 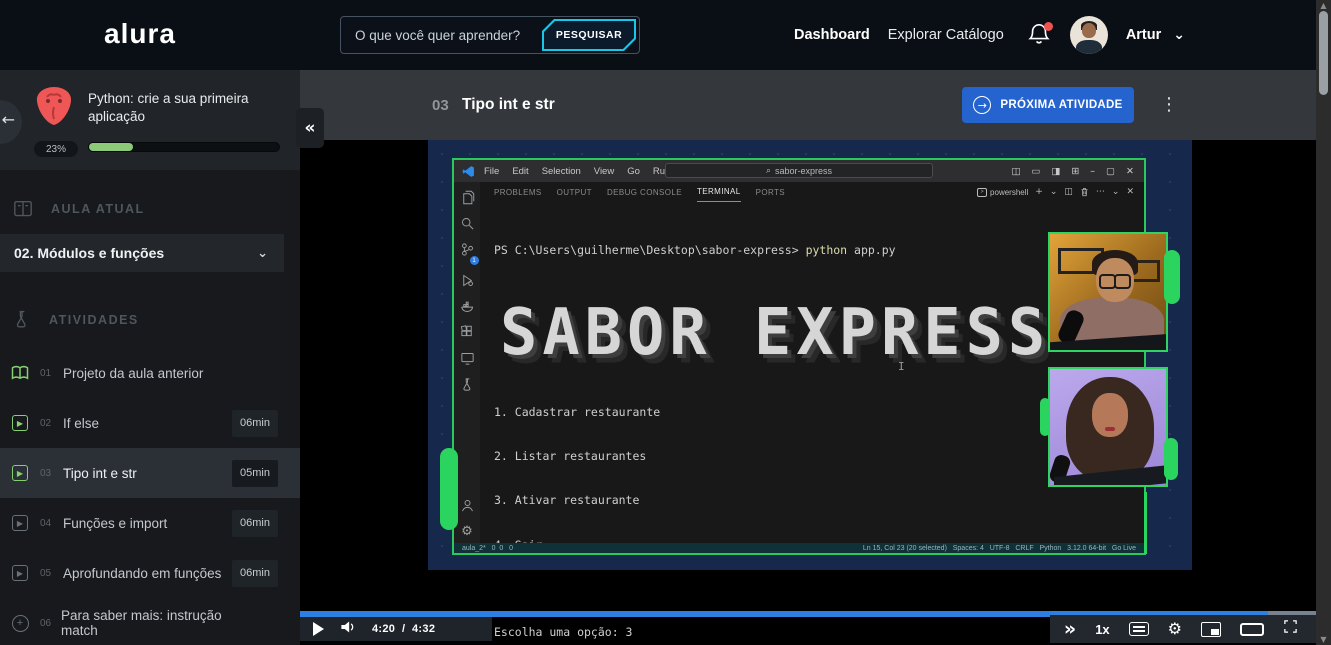 What do you see at coordinates (1169, 104) in the screenshot?
I see `lesson-options-kebab-menu: ⋮` at bounding box center [1169, 104].